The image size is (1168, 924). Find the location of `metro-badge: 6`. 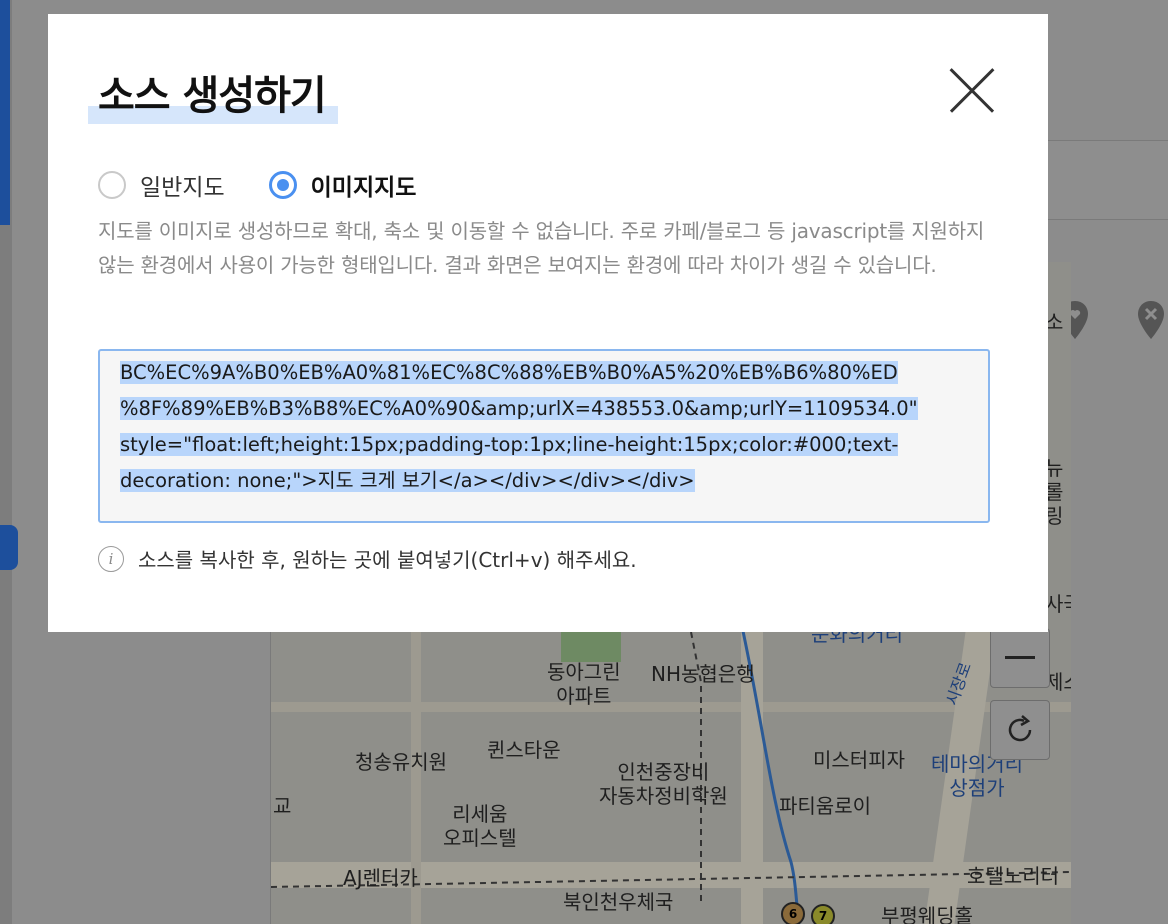

metro-badge: 6 is located at coordinates (793, 913).